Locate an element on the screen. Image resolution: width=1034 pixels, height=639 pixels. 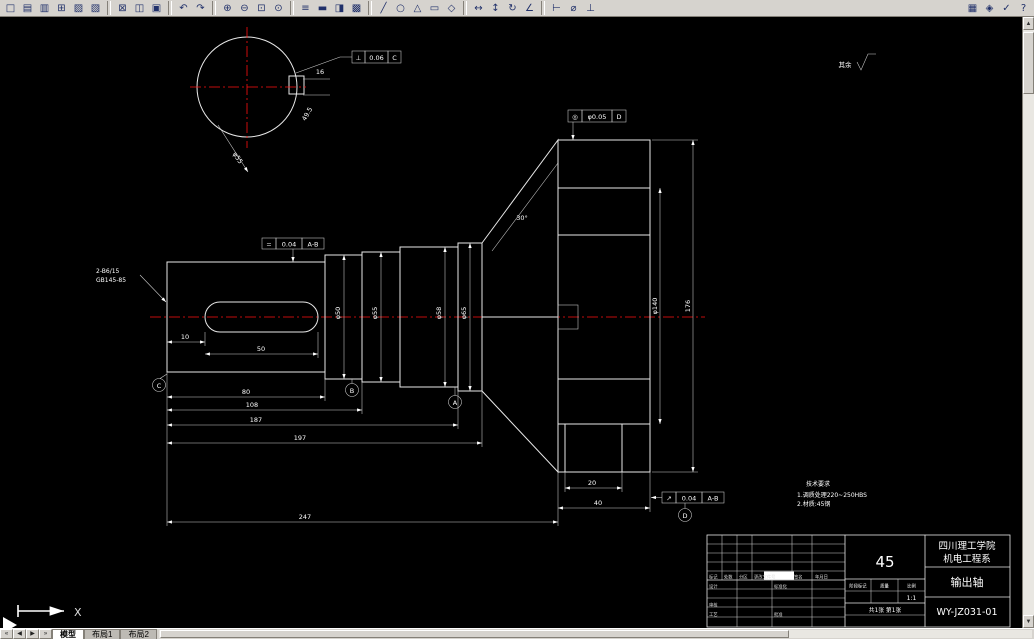
scrollbar-thumb is located at coordinates (1028, 63).